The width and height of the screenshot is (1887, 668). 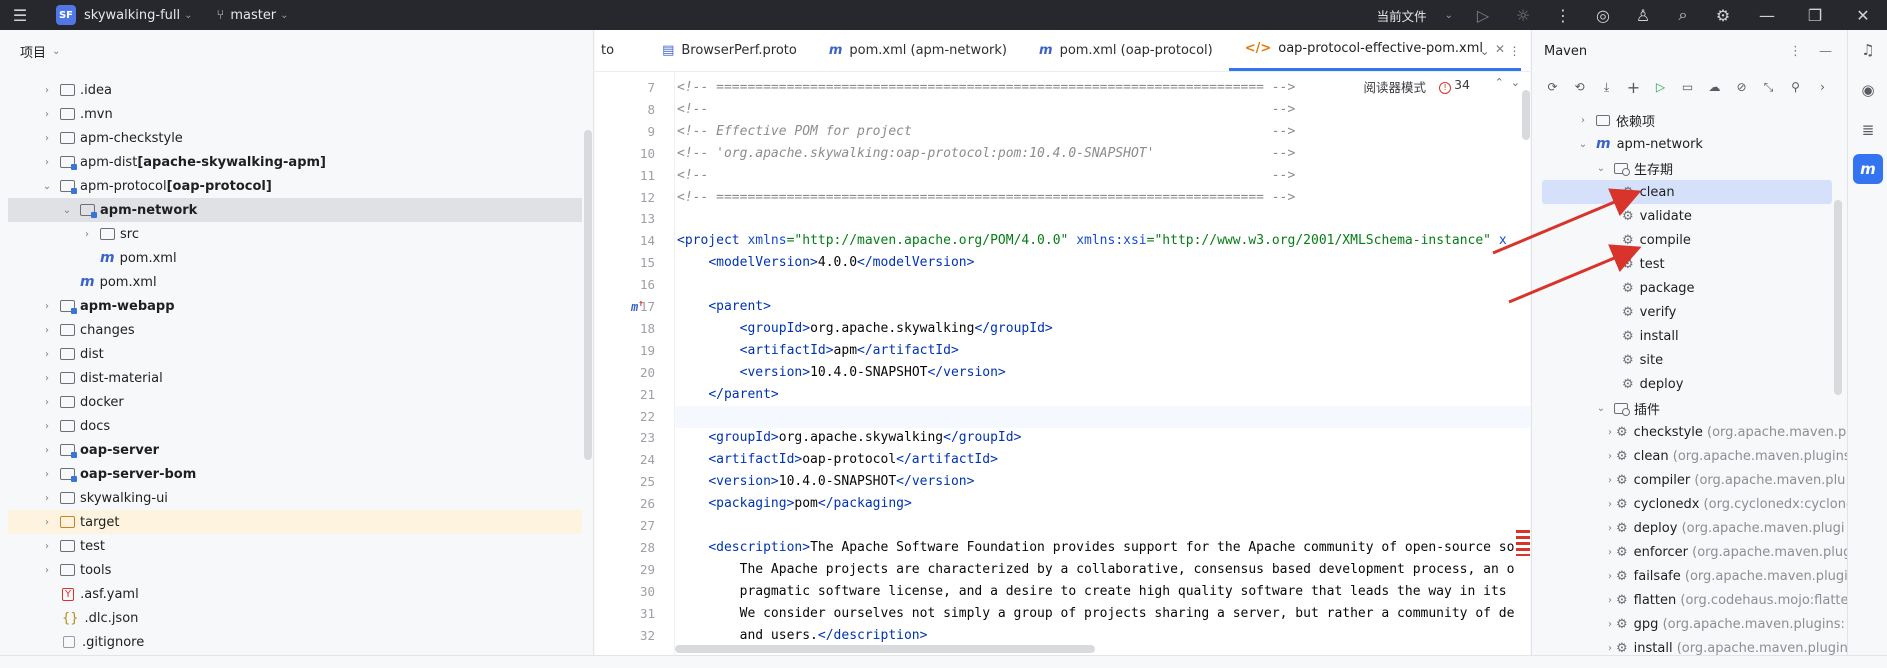 I want to click on maven-item-plugin: › ⚙ clean (org.apache.maven.plugins, so click(x=1696, y=456).